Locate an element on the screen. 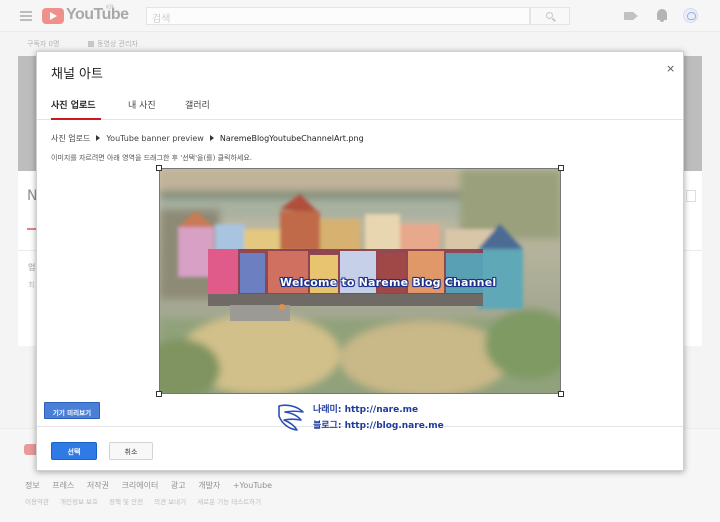 This screenshot has height=522, width=720. tab-gallery: 갤러리 is located at coordinates (197, 104).